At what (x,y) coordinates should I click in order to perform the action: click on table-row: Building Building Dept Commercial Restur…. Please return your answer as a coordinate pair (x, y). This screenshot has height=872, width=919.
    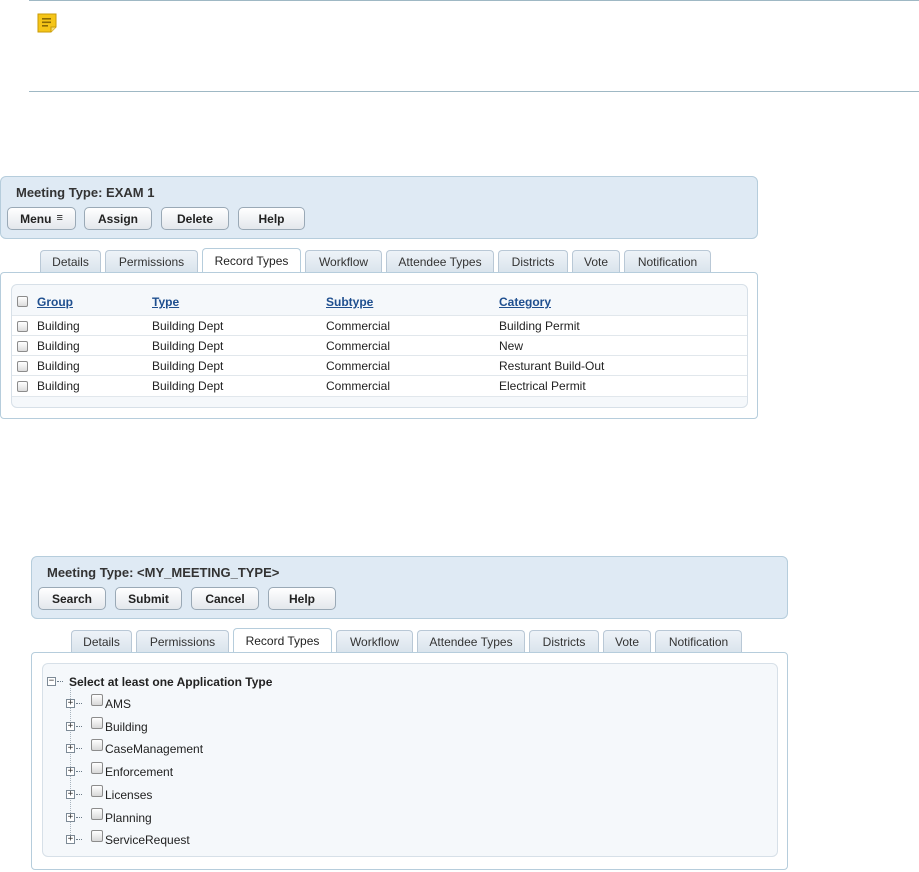
    Looking at the image, I should click on (379, 365).